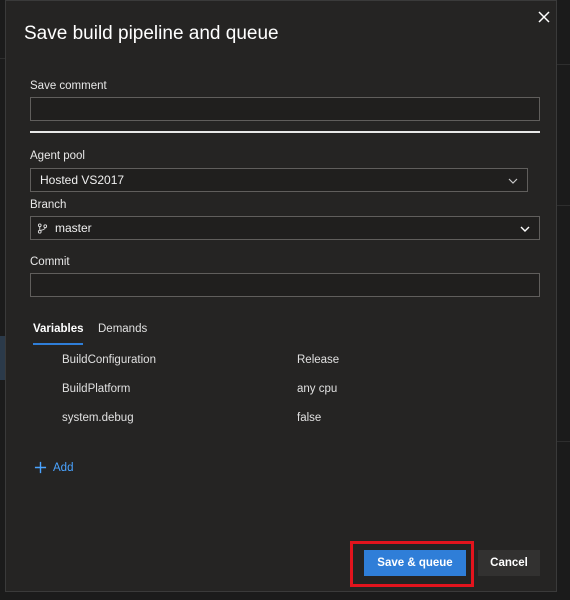  I want to click on branch-select: master, so click(285, 228).